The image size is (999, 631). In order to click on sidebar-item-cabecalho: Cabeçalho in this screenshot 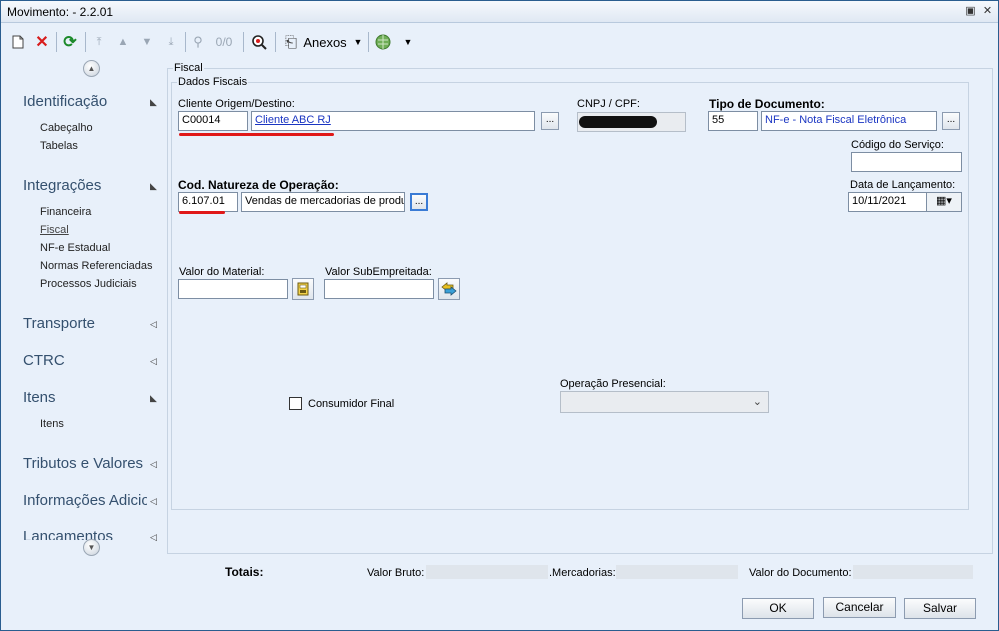, I will do `click(66, 128)`.